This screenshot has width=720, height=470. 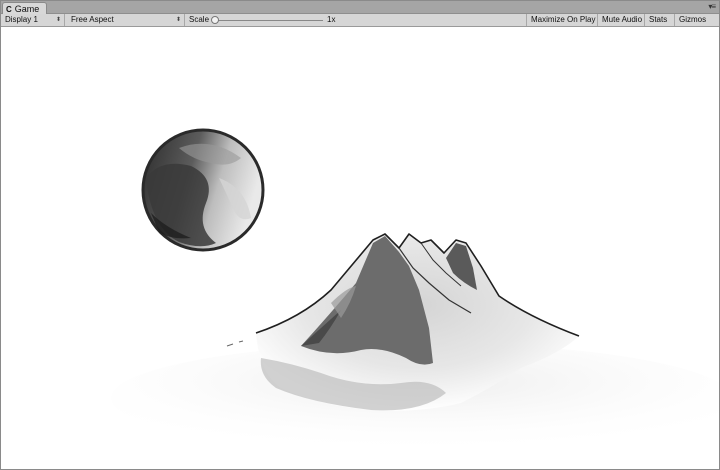 I want to click on display-dropdown: Display 1 ⬍, so click(x=33, y=20).